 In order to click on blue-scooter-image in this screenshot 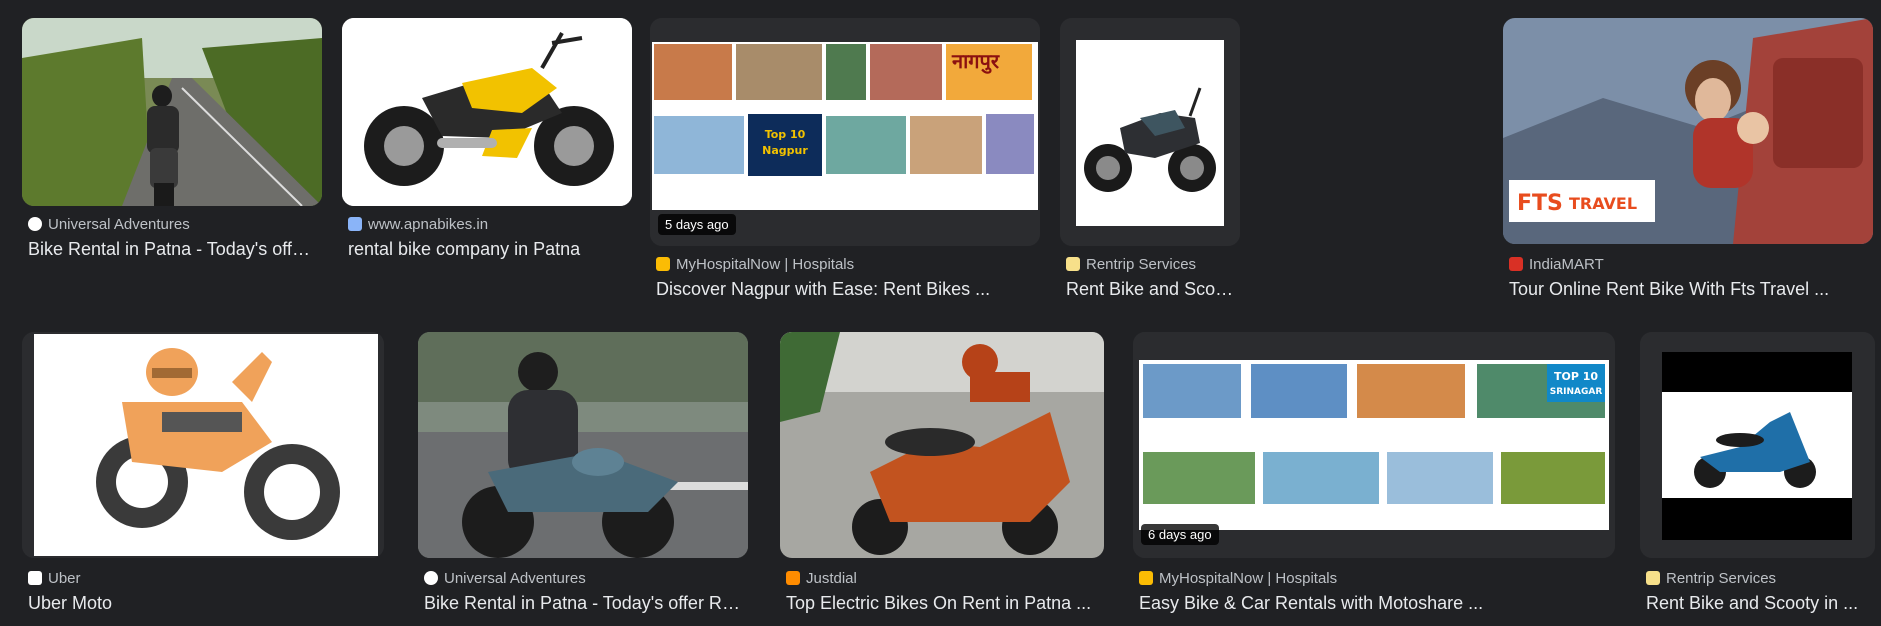, I will do `click(1757, 445)`.